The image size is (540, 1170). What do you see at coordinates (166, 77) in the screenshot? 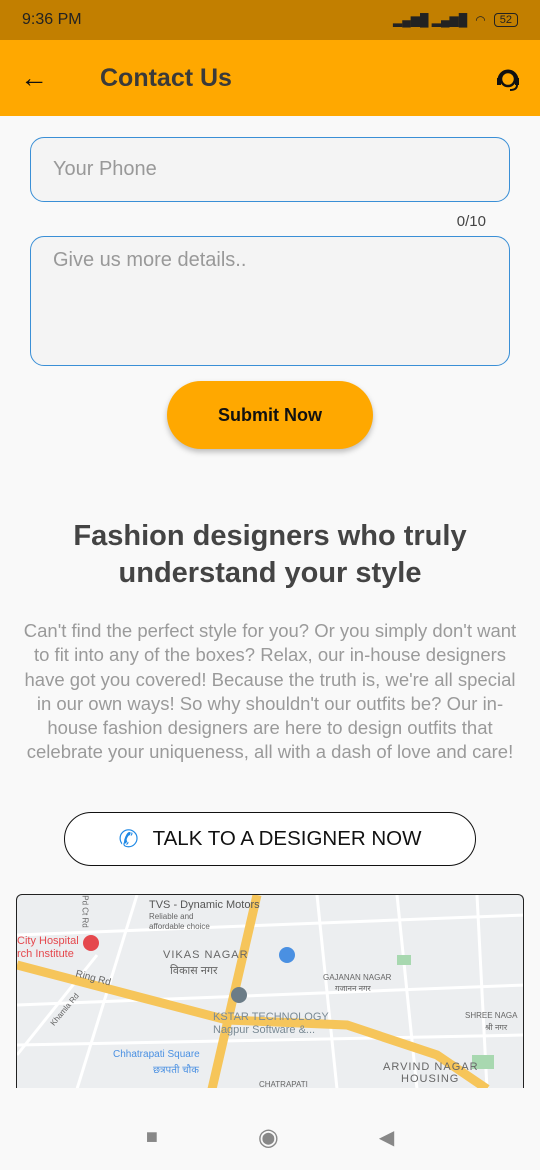
I see `page-title: Contact Us` at bounding box center [166, 77].